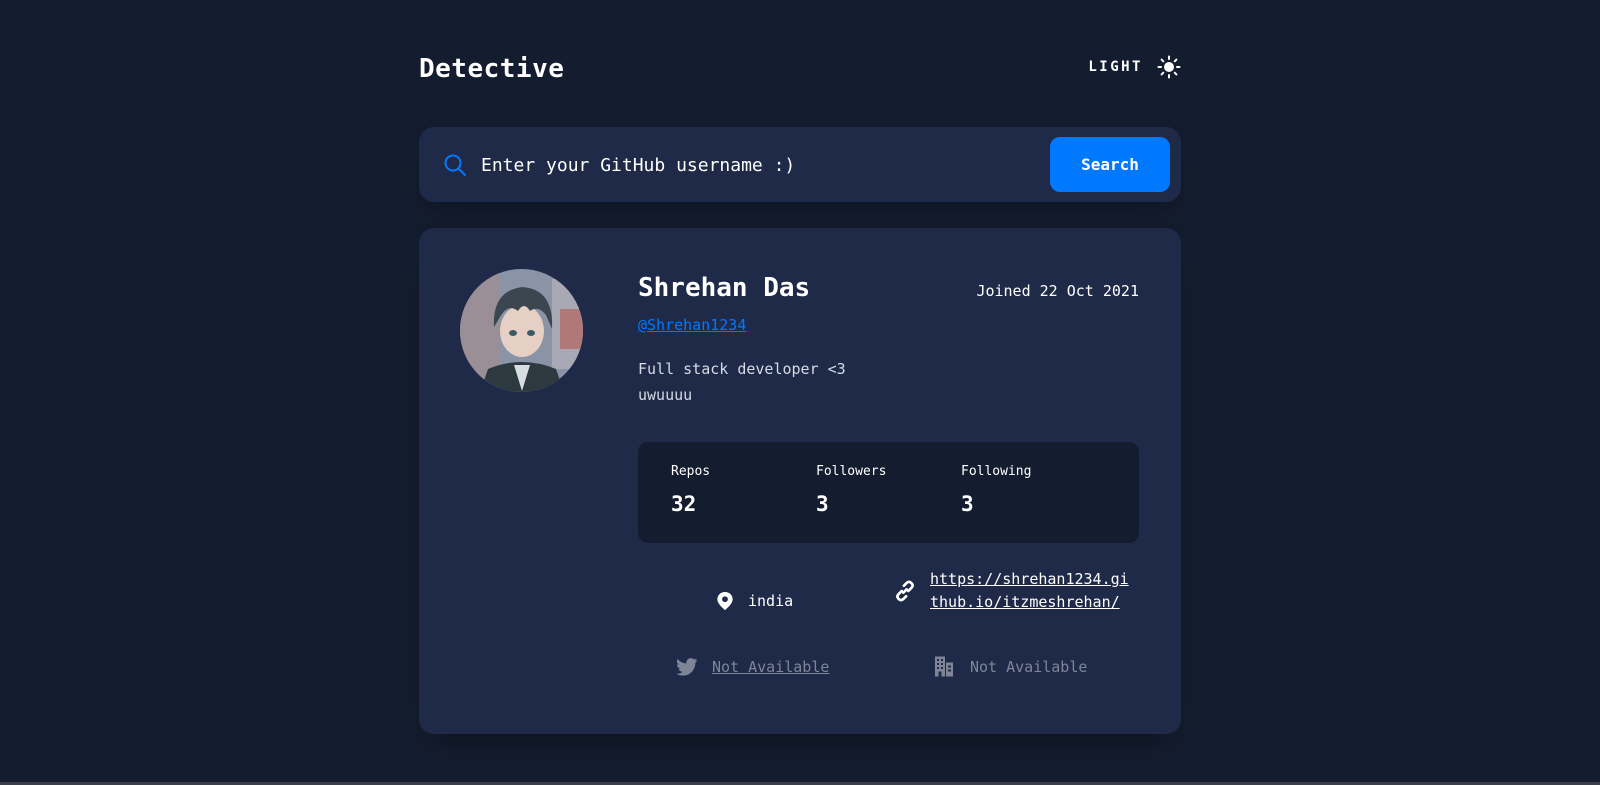  I want to click on bio-line: Full stack developer <3, so click(742, 369).